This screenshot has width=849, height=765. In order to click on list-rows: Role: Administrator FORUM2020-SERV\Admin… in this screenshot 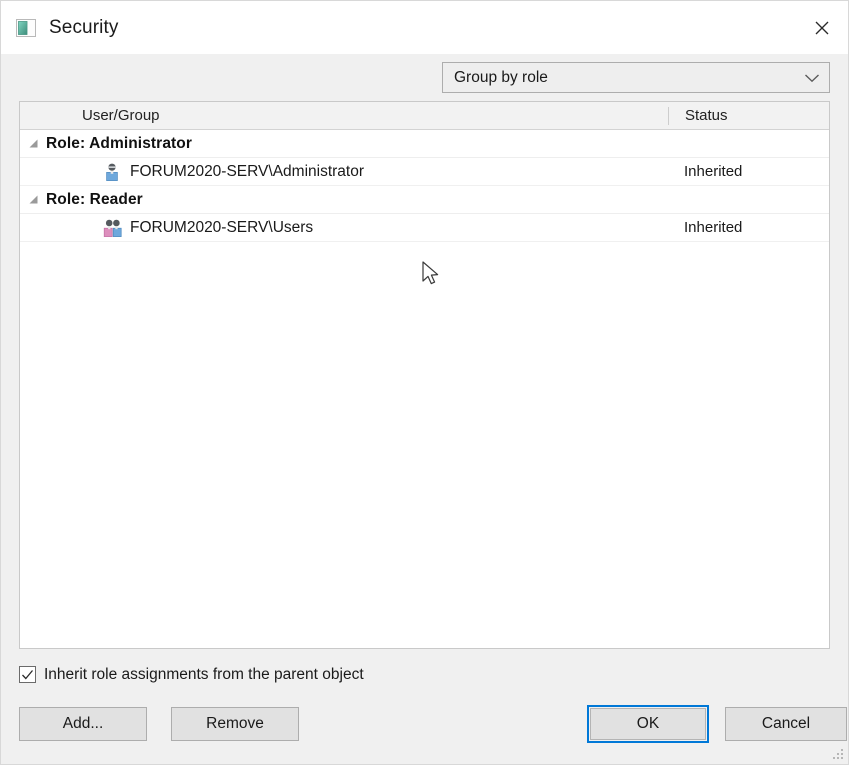, I will do `click(424, 186)`.